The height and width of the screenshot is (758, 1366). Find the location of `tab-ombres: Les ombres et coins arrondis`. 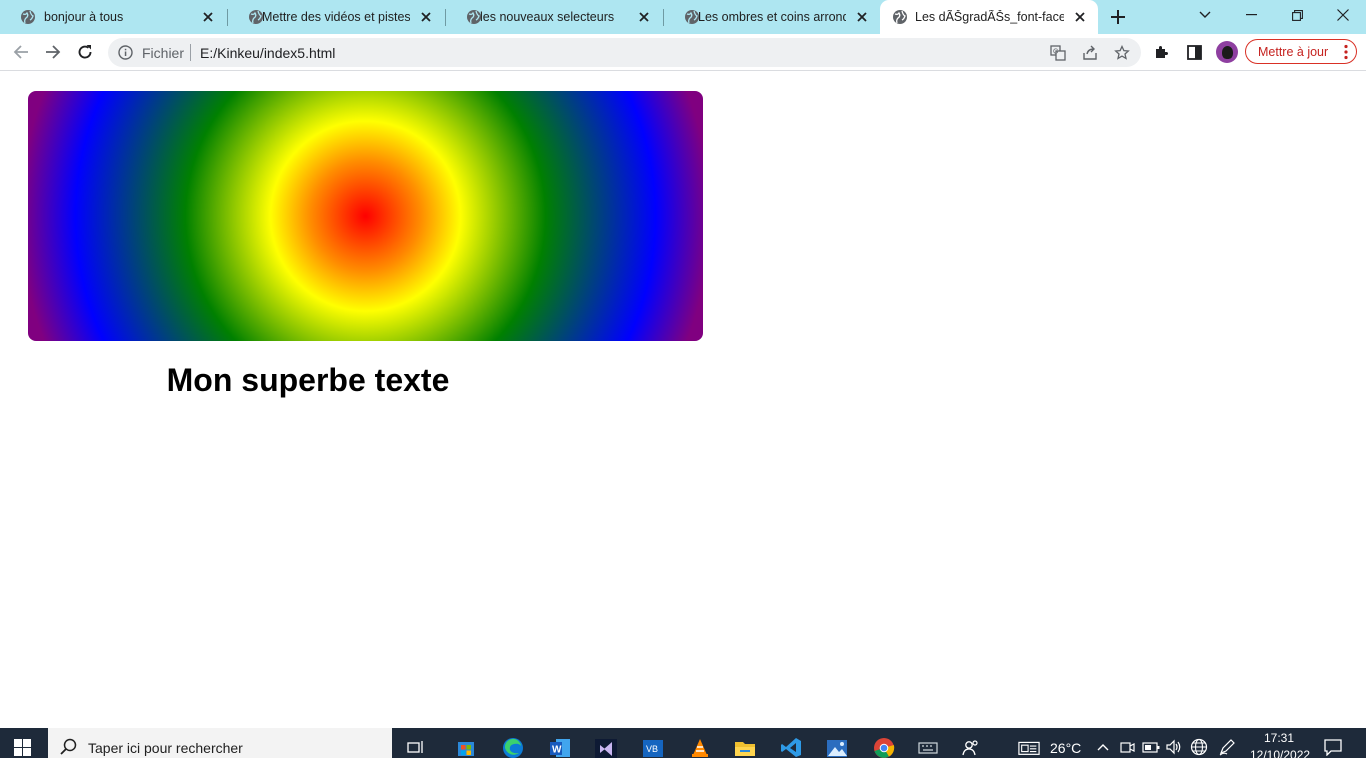

tab-ombres: Les ombres et coins arrondis is located at coordinates (772, 17).